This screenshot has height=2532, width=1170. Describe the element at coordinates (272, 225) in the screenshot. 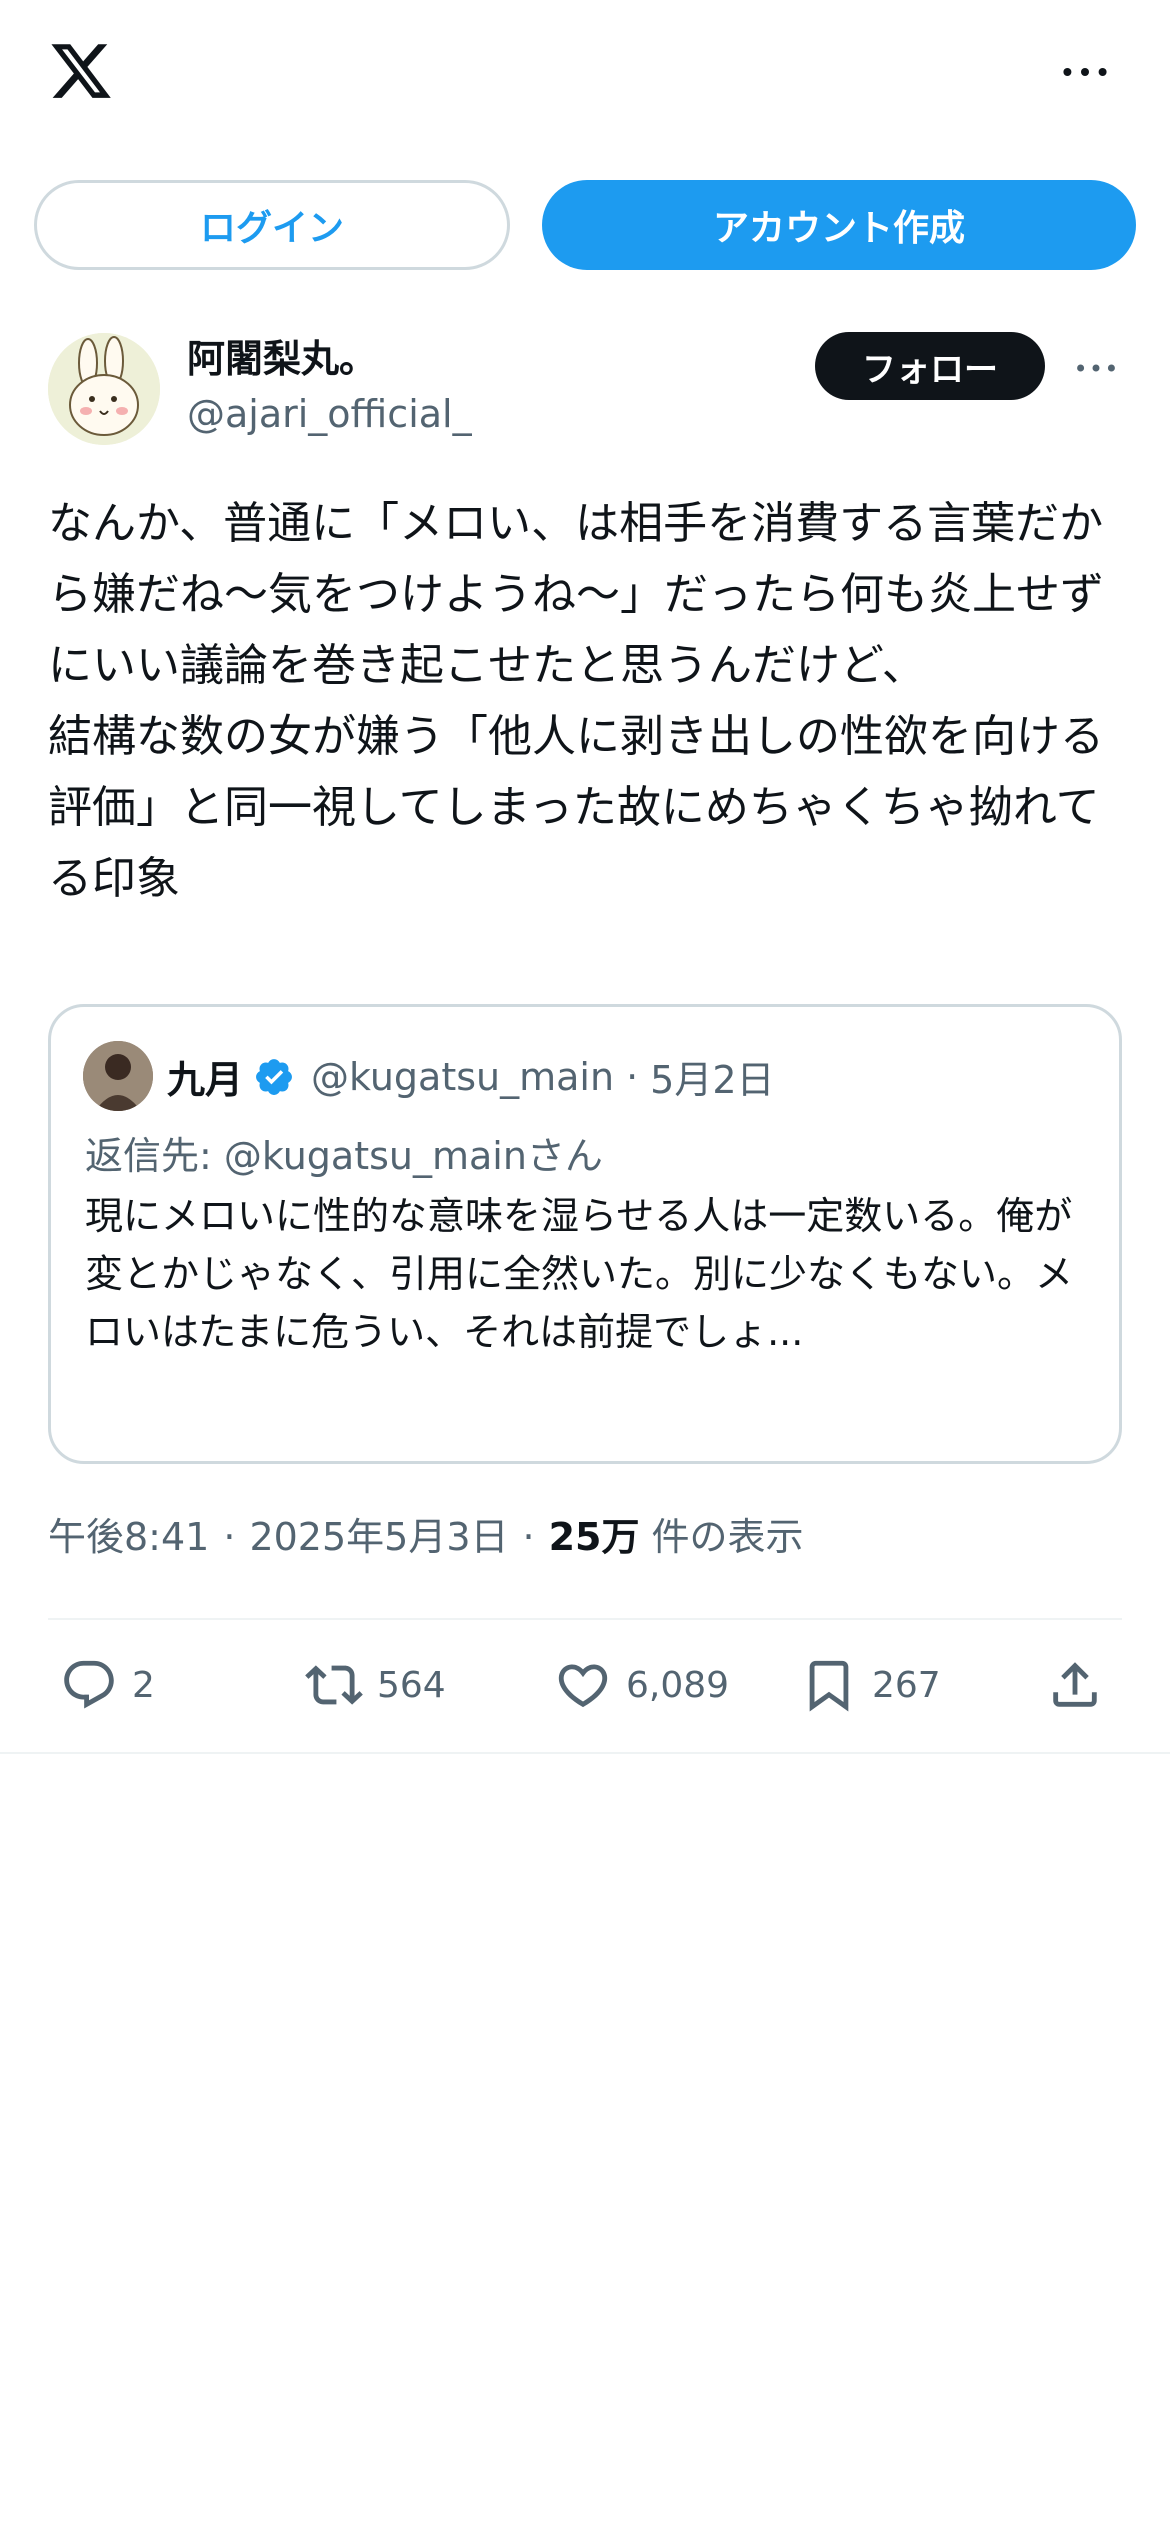

I see `login-button: ログイン` at that location.